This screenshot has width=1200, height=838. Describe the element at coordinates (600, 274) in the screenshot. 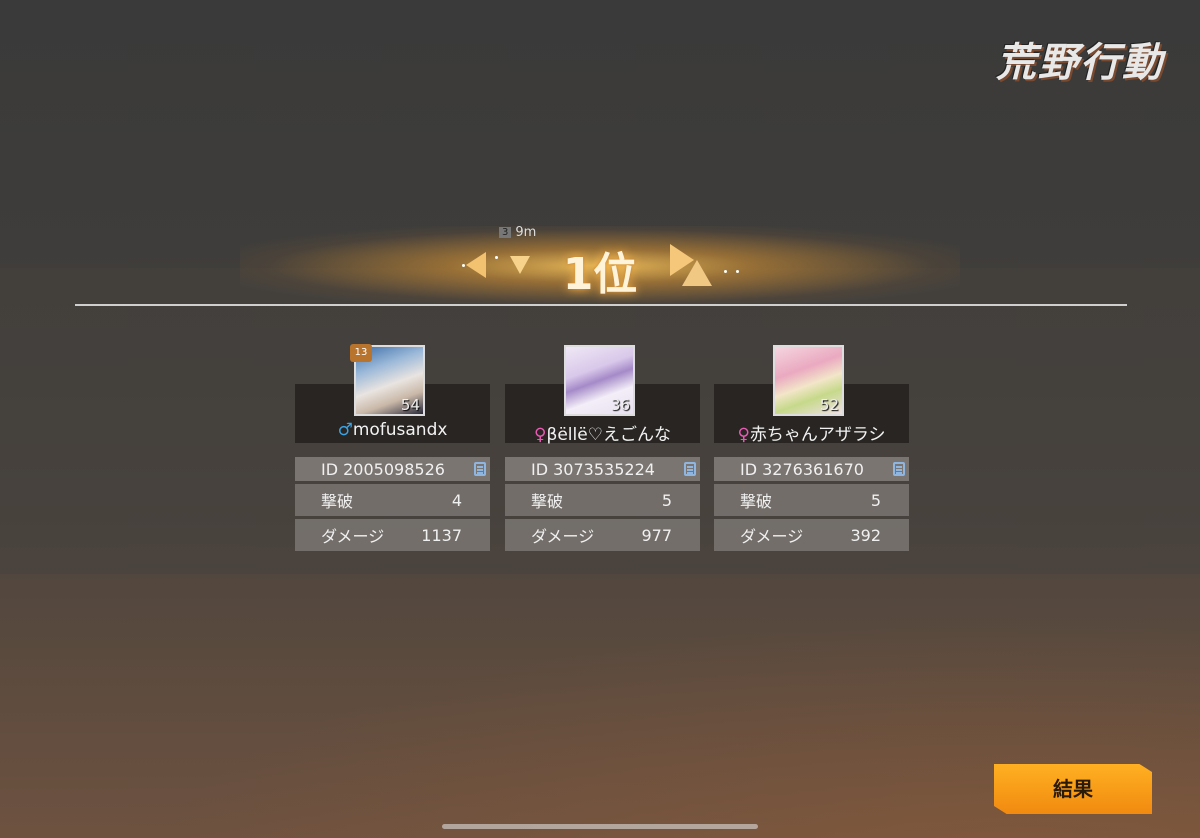

I see `placement-rank: 1位` at that location.